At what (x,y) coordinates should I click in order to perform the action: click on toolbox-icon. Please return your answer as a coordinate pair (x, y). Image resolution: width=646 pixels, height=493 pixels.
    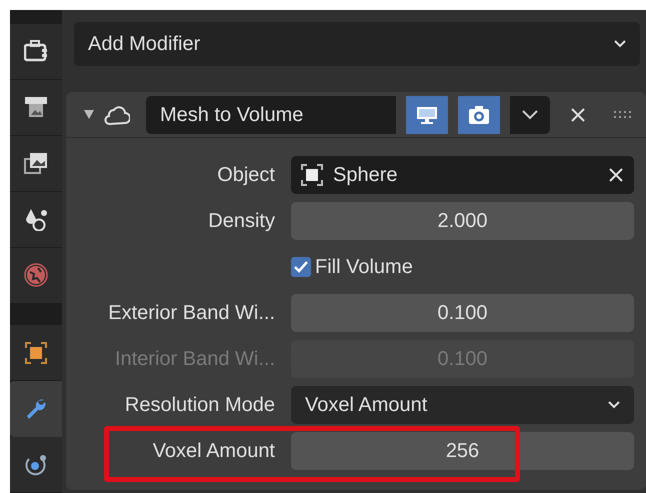
    Looking at the image, I should click on (36, 51).